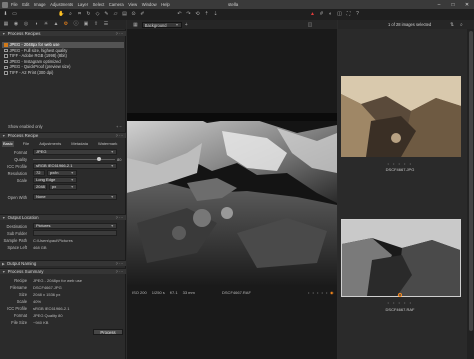 The height and width of the screenshot is (359, 474). What do you see at coordinates (188, 14) in the screenshot?
I see `redo-icon: ↷` at bounding box center [188, 14].